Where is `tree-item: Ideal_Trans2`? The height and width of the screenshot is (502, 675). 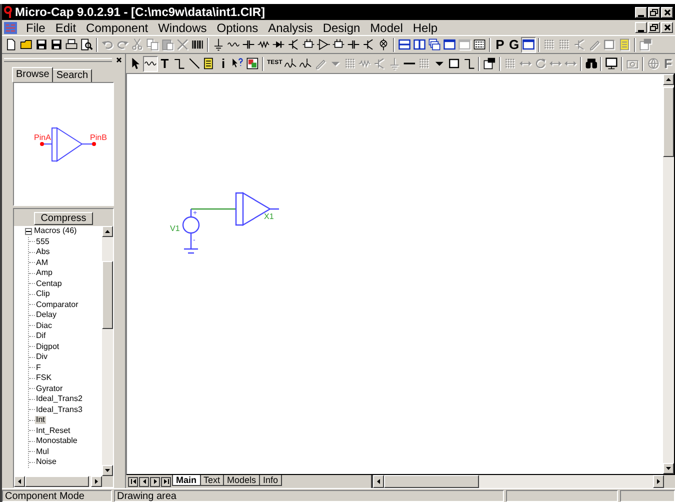 tree-item: Ideal_Trans2 is located at coordinates (59, 399).